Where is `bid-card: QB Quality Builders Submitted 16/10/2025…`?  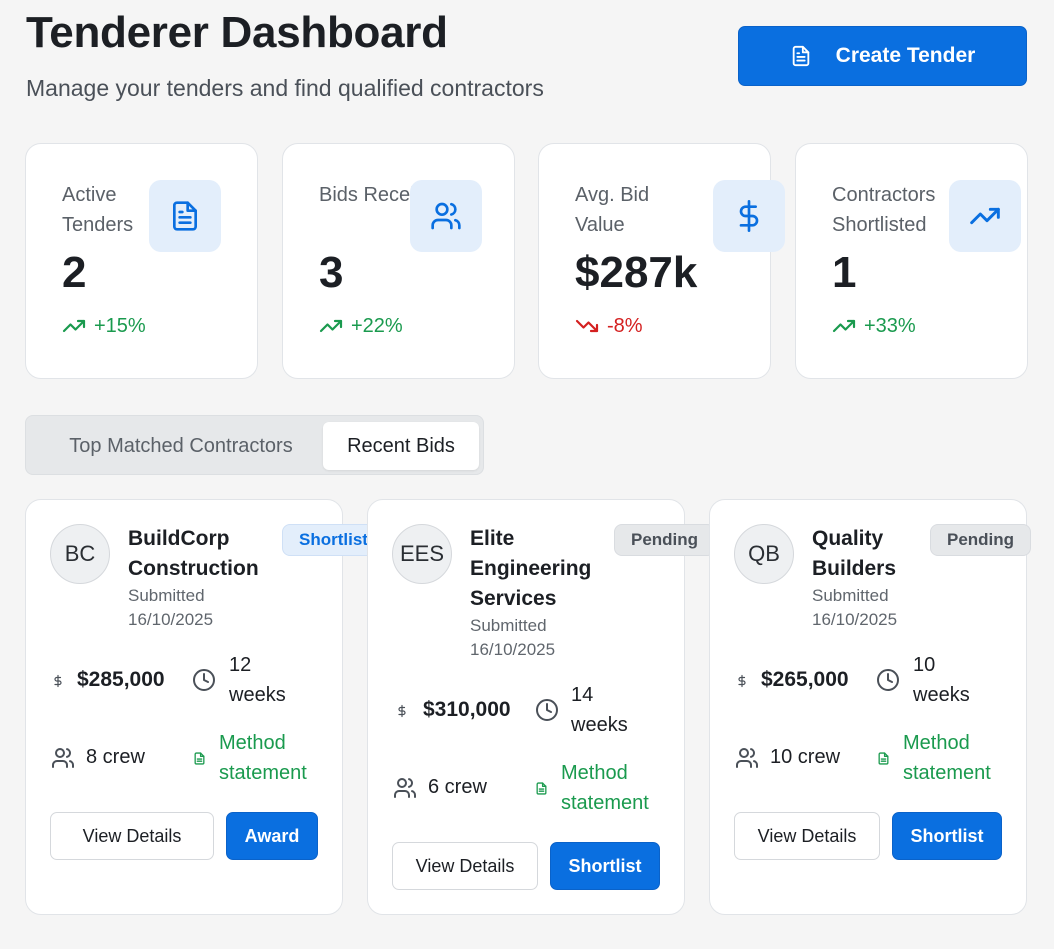
bid-card: QB Quality Builders Submitted 16/10/2025… is located at coordinates (870, 707).